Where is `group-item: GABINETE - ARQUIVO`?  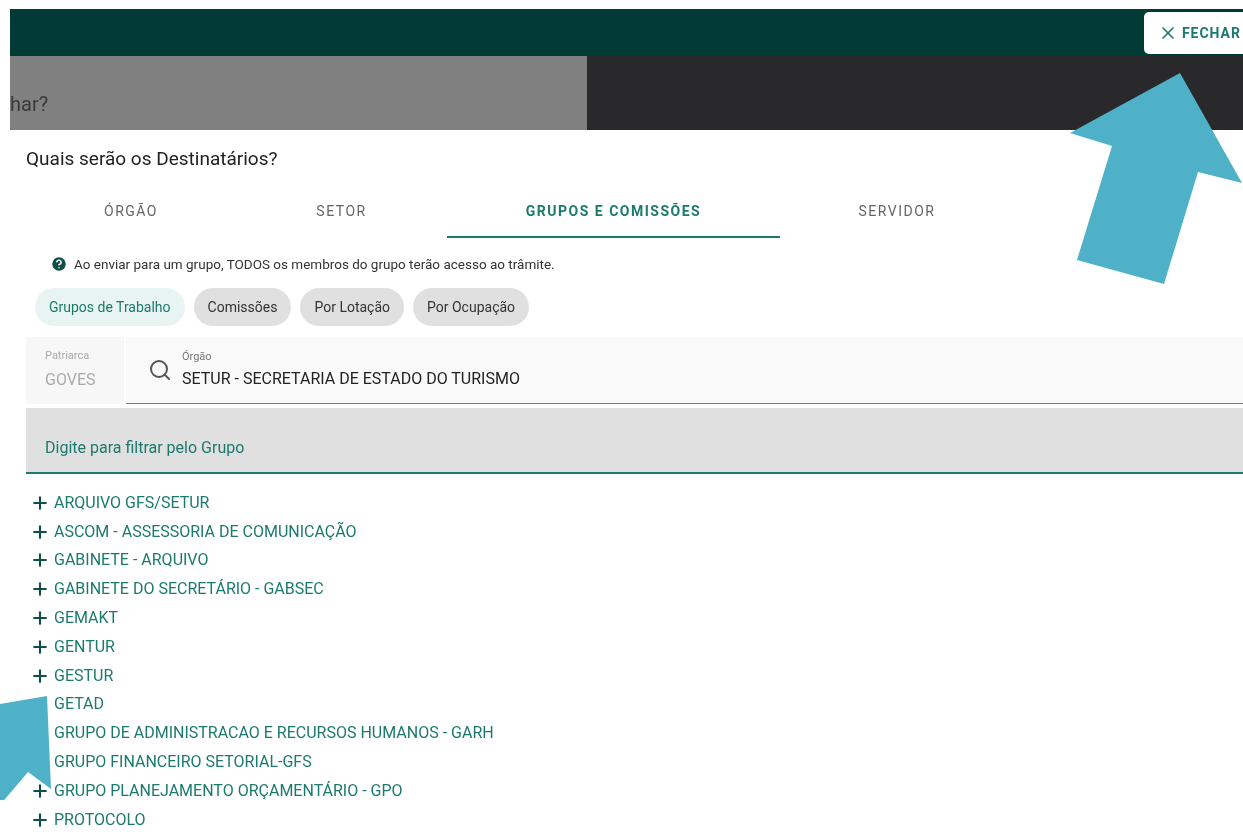
group-item: GABINETE - ARQUIVO is located at coordinates (131, 560).